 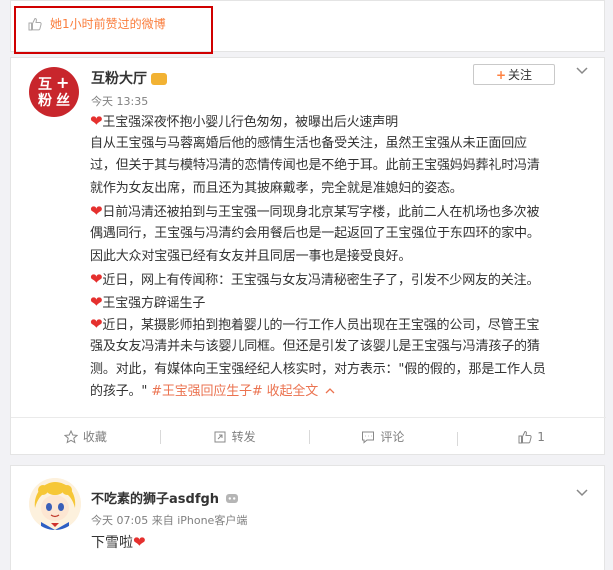 I want to click on author-name: 不吃素的狮子asdfgh, so click(x=165, y=497).